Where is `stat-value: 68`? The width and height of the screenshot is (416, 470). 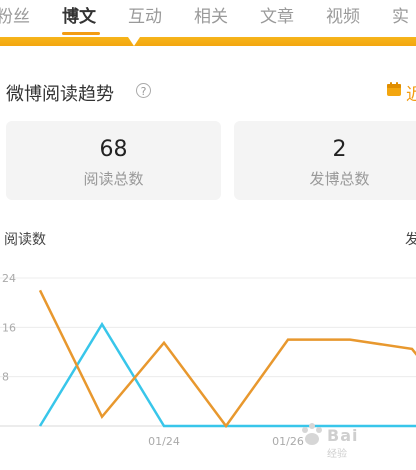 stat-value: 68 is located at coordinates (113, 149).